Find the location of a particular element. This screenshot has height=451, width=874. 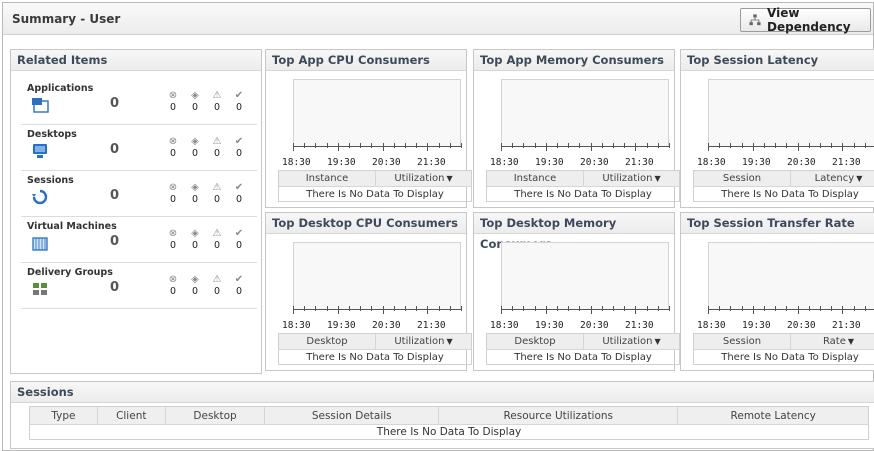

related-item-applications: Applications 0 ⊗ 0 ◈ 0 ⚠ 0 ✔ 0 is located at coordinates (139, 102).